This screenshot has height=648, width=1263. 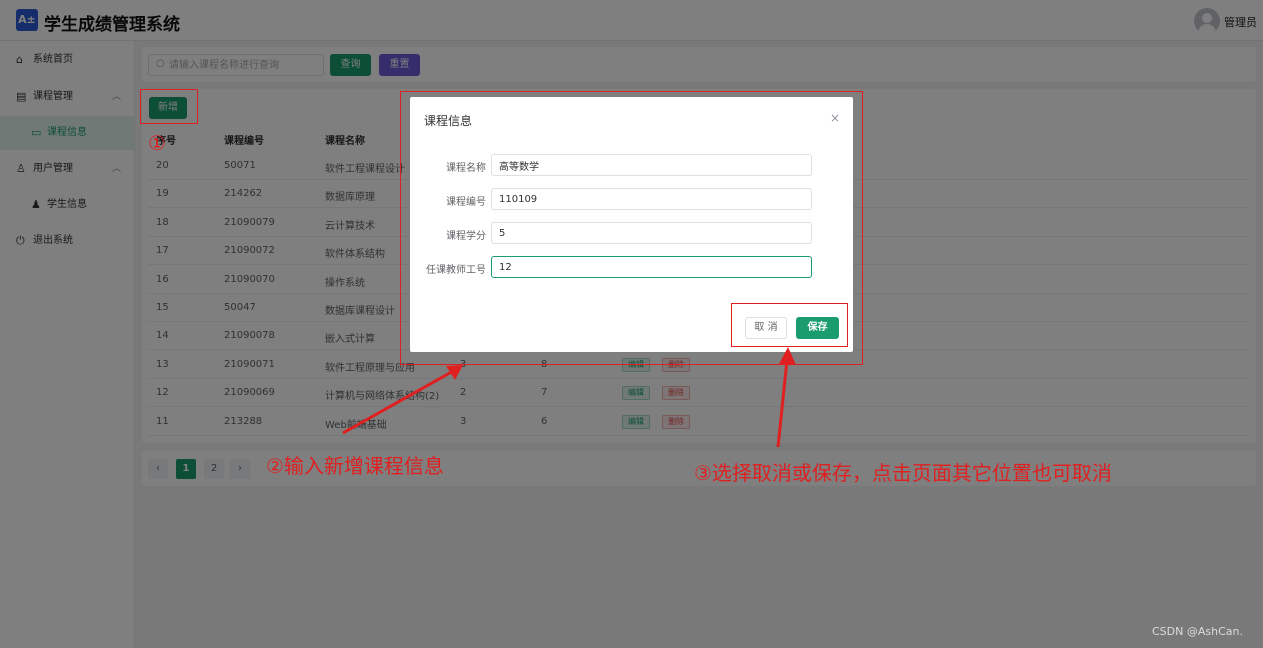 What do you see at coordinates (169, 106) in the screenshot?
I see `annotation-box-add` at bounding box center [169, 106].